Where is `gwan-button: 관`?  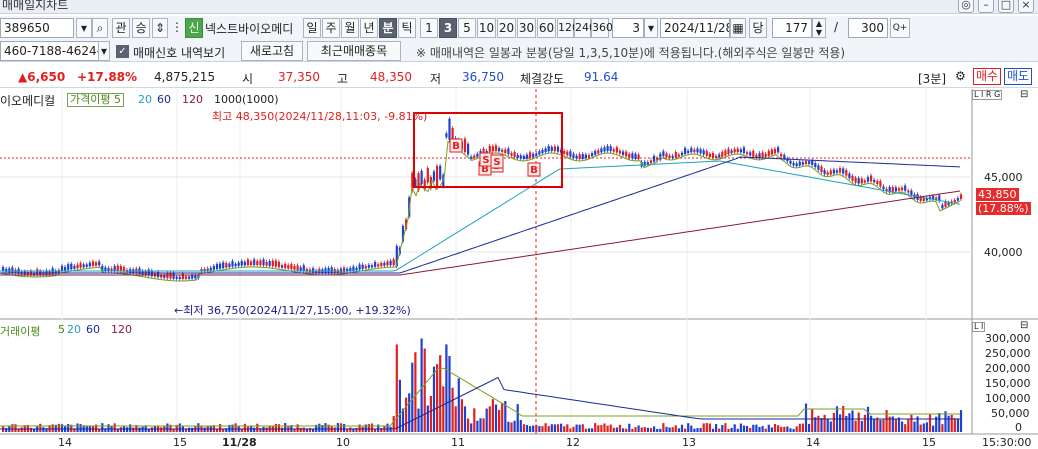
gwan-button: 관 is located at coordinates (121, 28).